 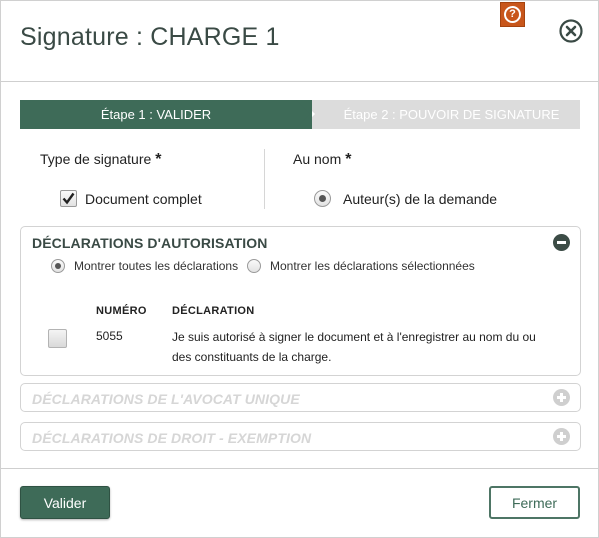 What do you see at coordinates (420, 199) in the screenshot?
I see `auteurs-label: Auteur(s) de la demande` at bounding box center [420, 199].